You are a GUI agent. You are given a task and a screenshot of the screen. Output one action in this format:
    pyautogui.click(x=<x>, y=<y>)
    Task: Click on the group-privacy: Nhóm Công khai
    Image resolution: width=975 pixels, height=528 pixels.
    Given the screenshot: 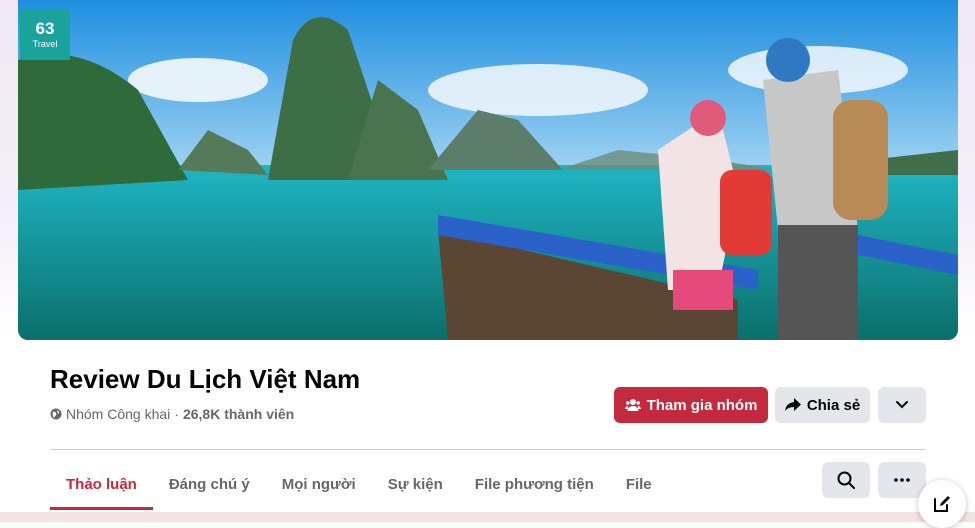 What is the action you would take?
    pyautogui.click(x=118, y=414)
    